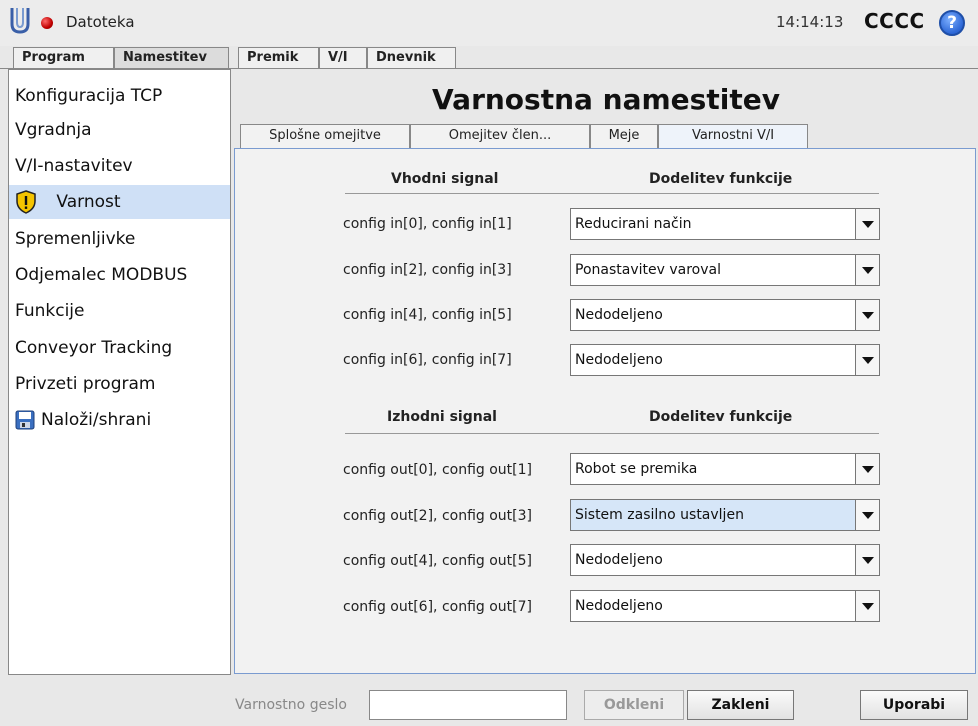 Image resolution: width=978 pixels, height=726 pixels. What do you see at coordinates (914, 705) in the screenshot?
I see `apply-button: Uporabi` at bounding box center [914, 705].